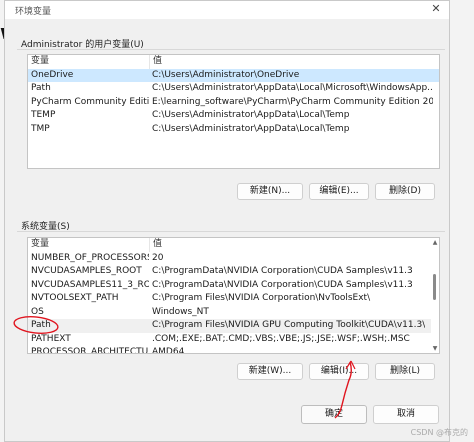 This screenshot has width=474, height=442. What do you see at coordinates (439, 432) in the screenshot?
I see `watermark: CSDN @布克的` at bounding box center [439, 432].